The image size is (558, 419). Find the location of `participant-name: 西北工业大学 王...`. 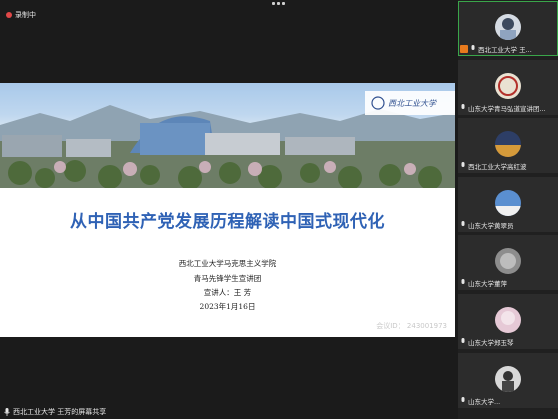

participant-name: 西北工业大学 王... is located at coordinates (496, 48).